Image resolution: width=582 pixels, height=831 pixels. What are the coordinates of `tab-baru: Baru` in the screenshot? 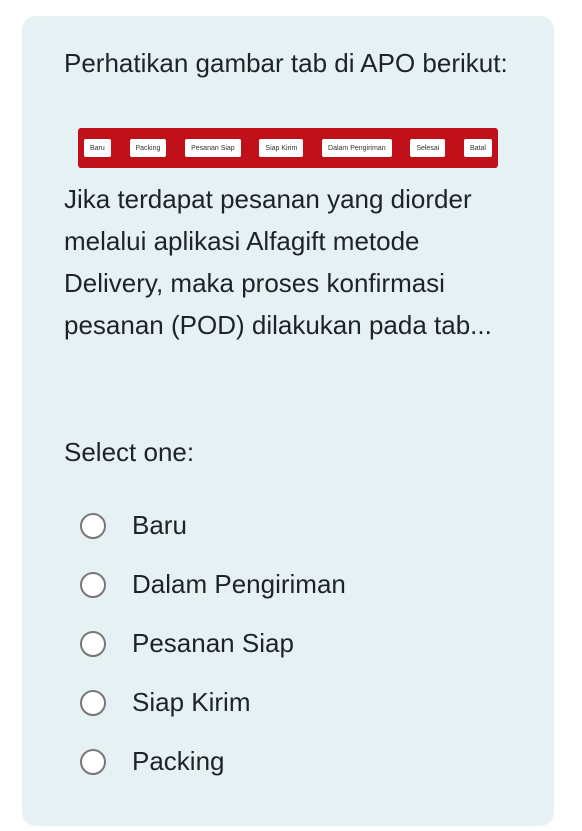 It's located at (97, 148).